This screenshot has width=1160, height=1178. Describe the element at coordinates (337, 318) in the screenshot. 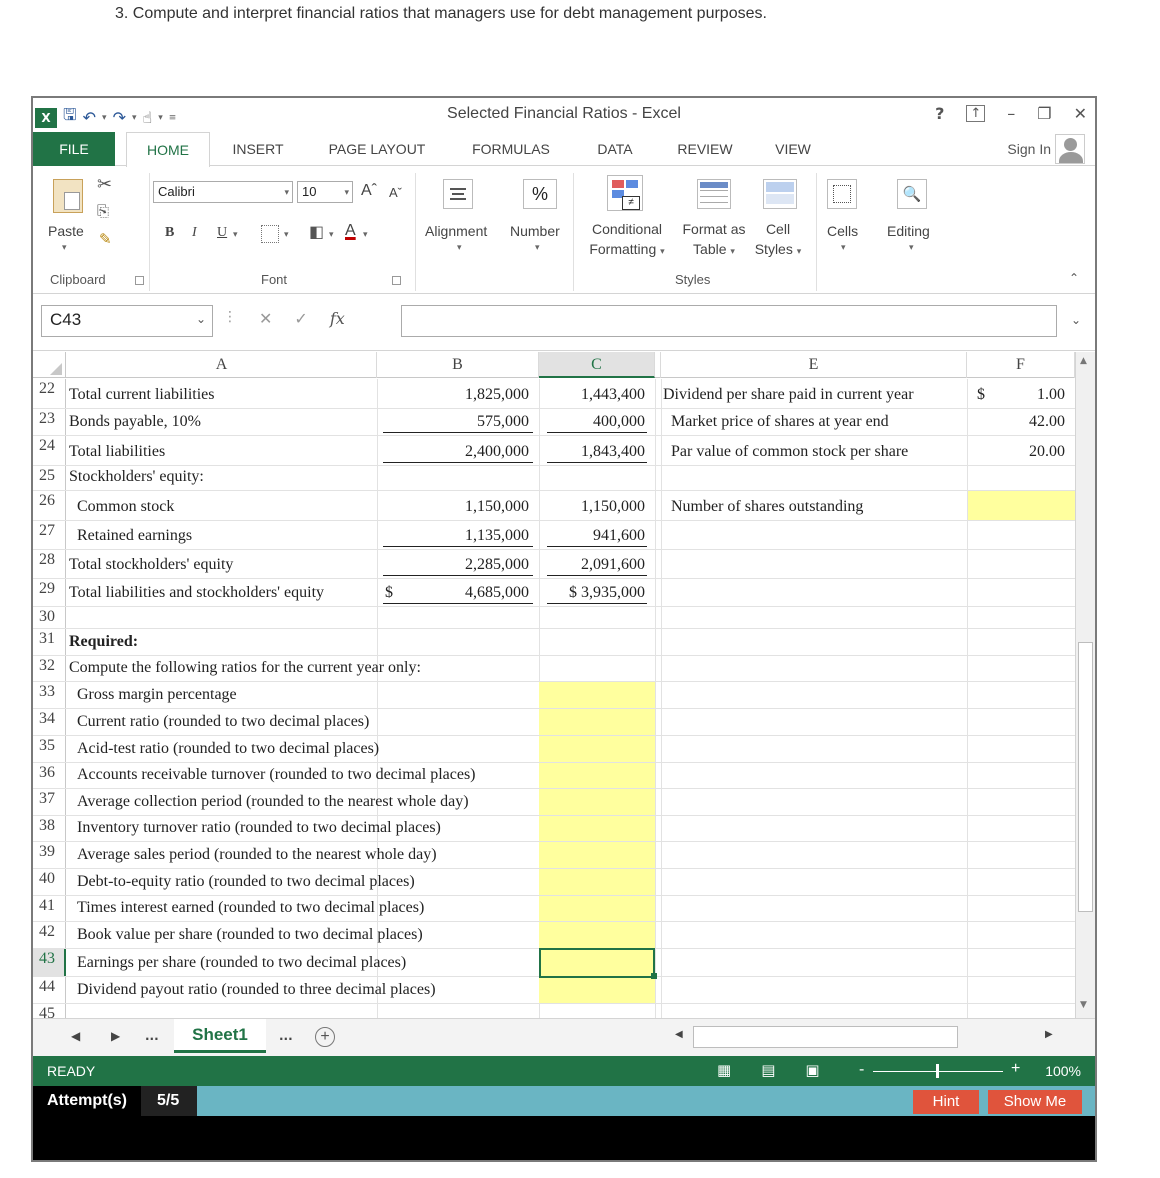

I see `insert-function-icon: fx` at that location.